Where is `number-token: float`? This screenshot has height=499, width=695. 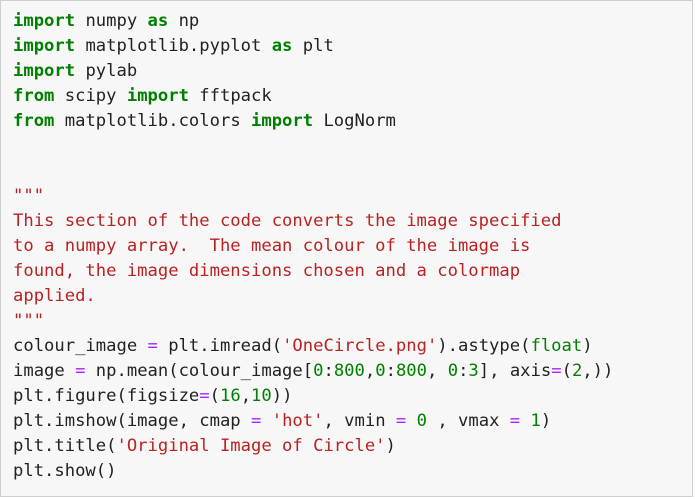 number-token: float is located at coordinates (556, 346).